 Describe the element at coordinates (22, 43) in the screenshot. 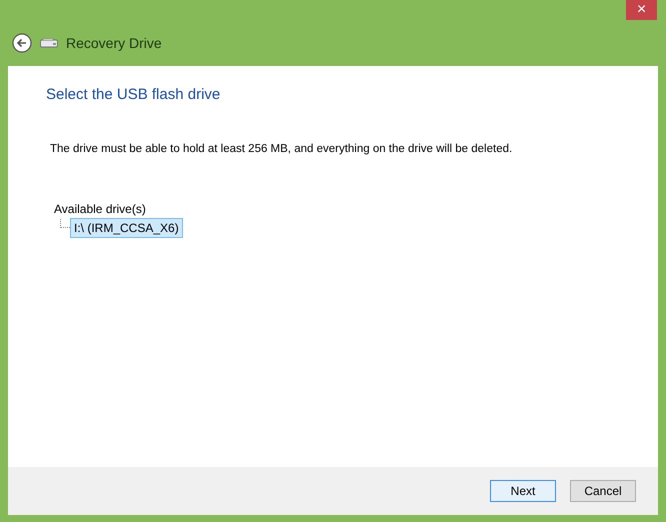

I see `back-icon` at that location.